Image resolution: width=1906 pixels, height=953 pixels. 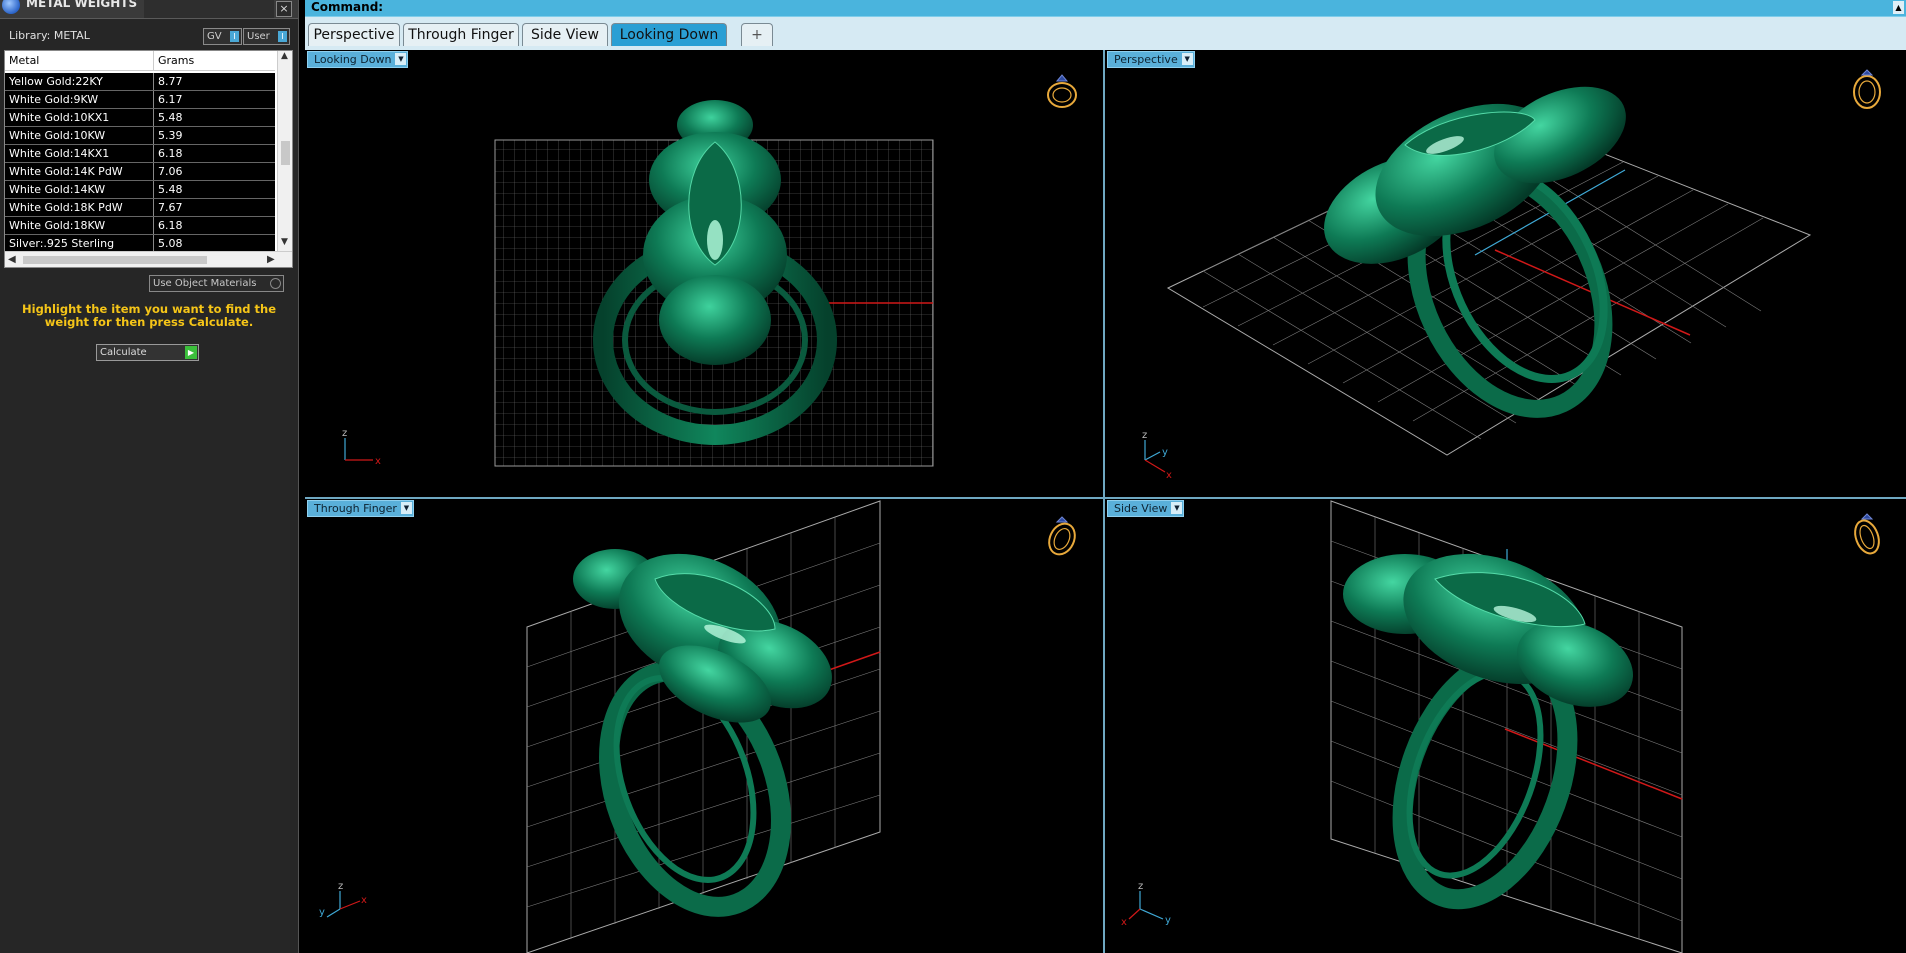 I want to click on grams-cell: 5.48, so click(x=170, y=117).